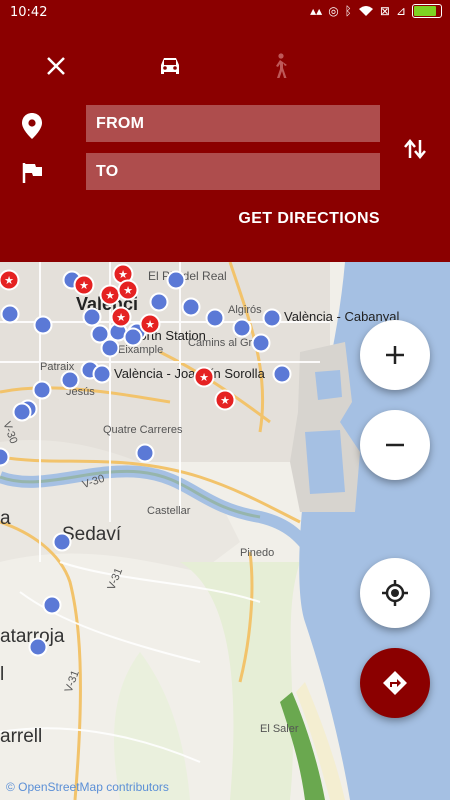  Describe the element at coordinates (279, 729) in the screenshot. I see `map-label-el-saler: El Saler` at that location.